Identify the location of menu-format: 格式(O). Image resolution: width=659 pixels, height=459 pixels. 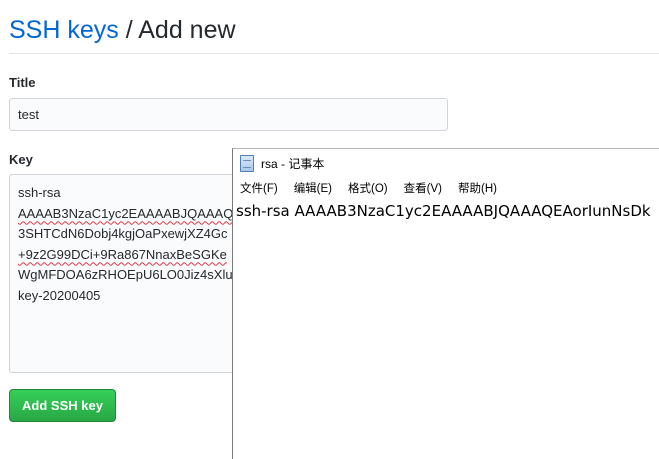
(368, 188).